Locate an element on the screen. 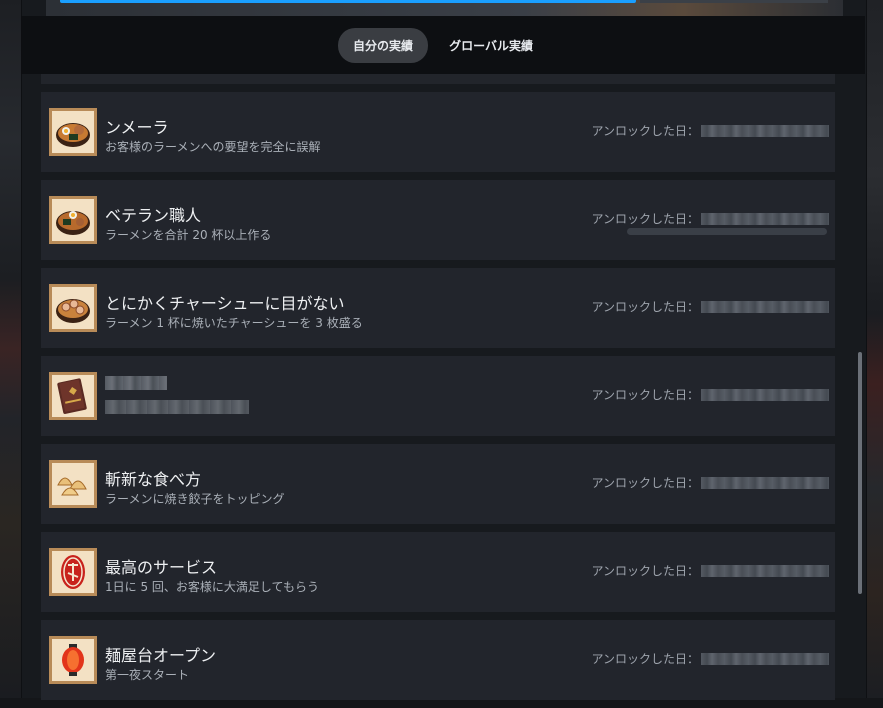  achievement-description: ラーメンに焼き餃子をトッピング is located at coordinates (195, 499).